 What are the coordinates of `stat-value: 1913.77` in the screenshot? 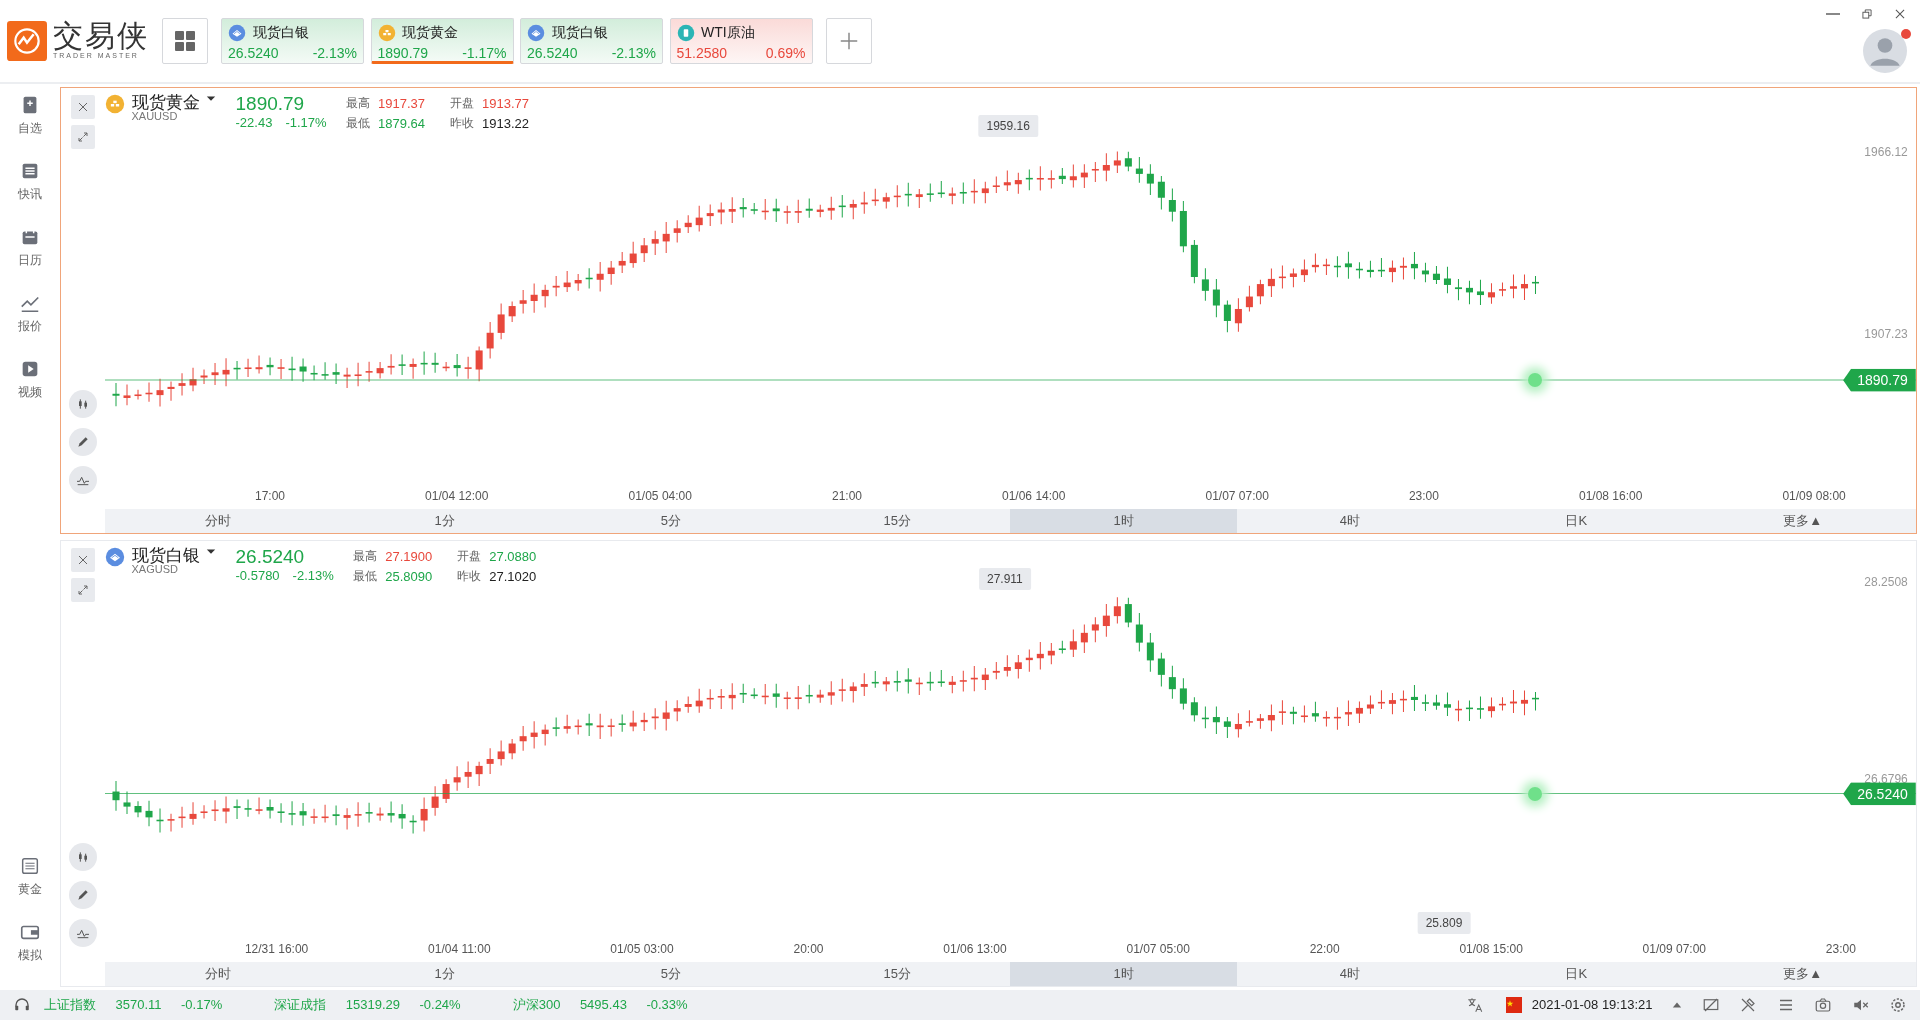 It's located at (506, 104).